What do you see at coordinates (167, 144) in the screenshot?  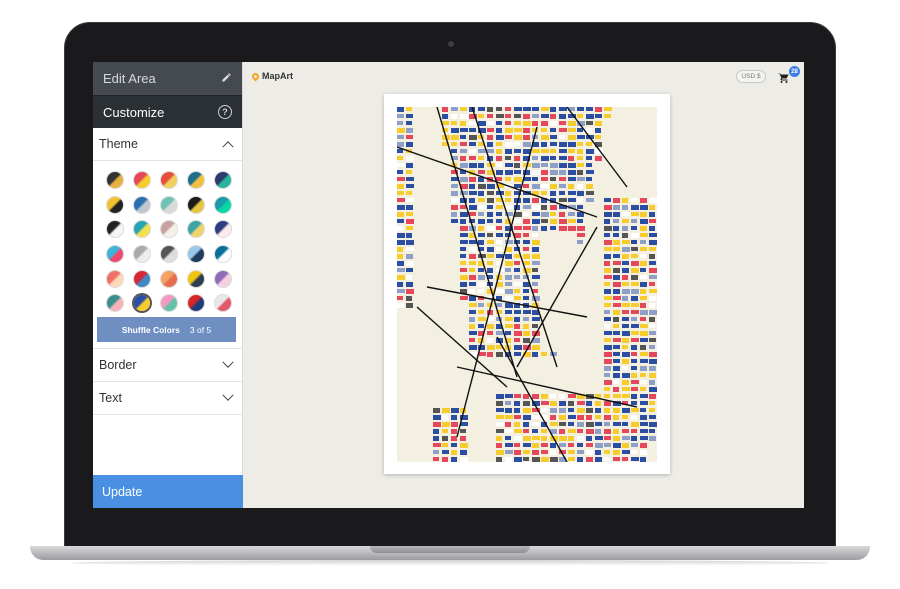 I see `theme-section-toggle: Theme` at bounding box center [167, 144].